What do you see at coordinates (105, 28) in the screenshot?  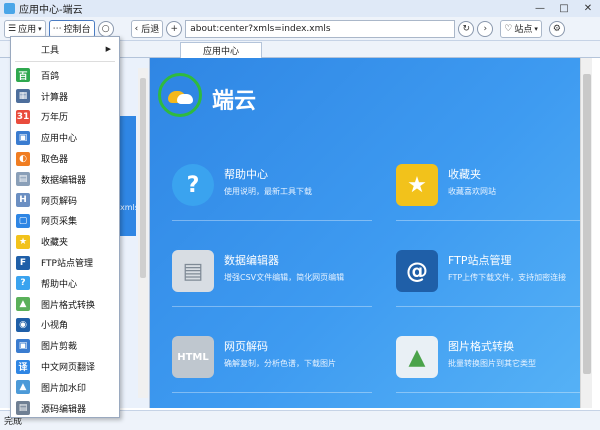 I see `chat-icon: ○` at bounding box center [105, 28].